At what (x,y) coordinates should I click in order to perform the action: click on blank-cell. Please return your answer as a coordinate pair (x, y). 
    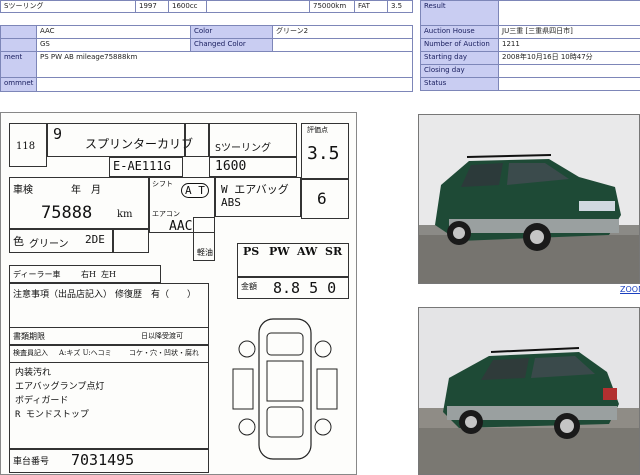
    Looking at the image, I should click on (258, 6).